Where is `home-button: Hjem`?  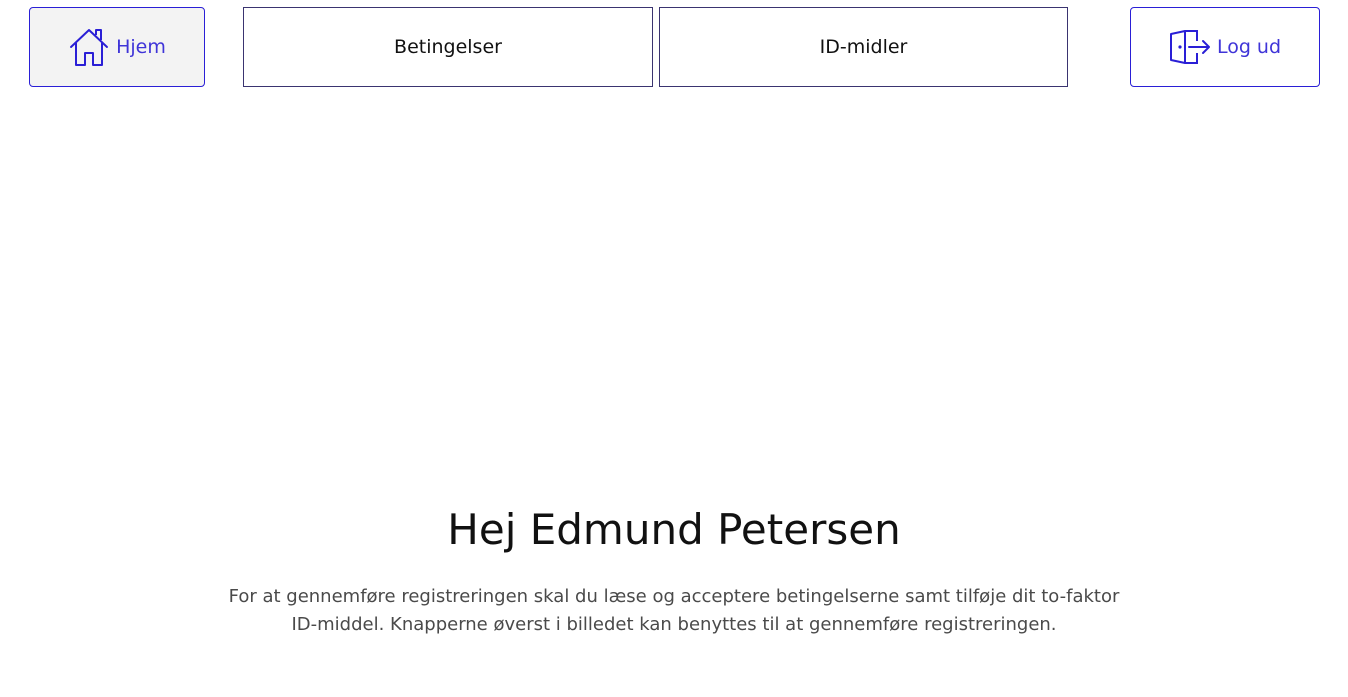
home-button: Hjem is located at coordinates (117, 47).